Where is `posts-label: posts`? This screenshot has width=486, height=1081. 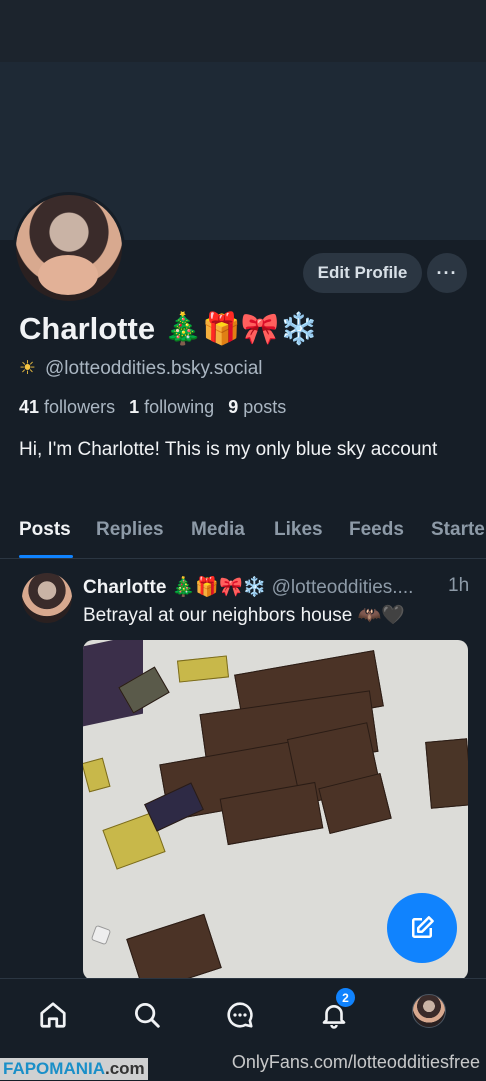 posts-label: posts is located at coordinates (265, 407).